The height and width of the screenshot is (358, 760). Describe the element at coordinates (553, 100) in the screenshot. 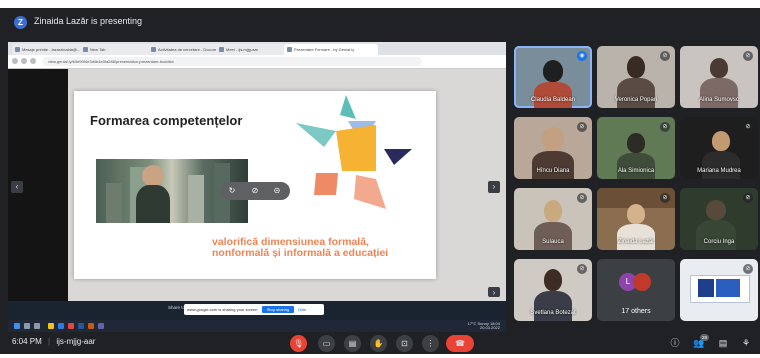

I see `participant-name: Claudia Baldean` at that location.